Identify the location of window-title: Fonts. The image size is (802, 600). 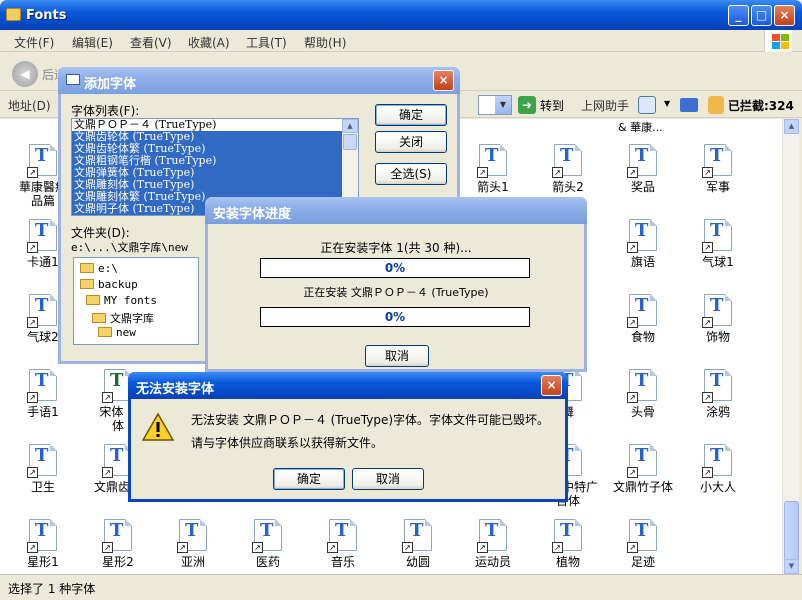
(46, 15).